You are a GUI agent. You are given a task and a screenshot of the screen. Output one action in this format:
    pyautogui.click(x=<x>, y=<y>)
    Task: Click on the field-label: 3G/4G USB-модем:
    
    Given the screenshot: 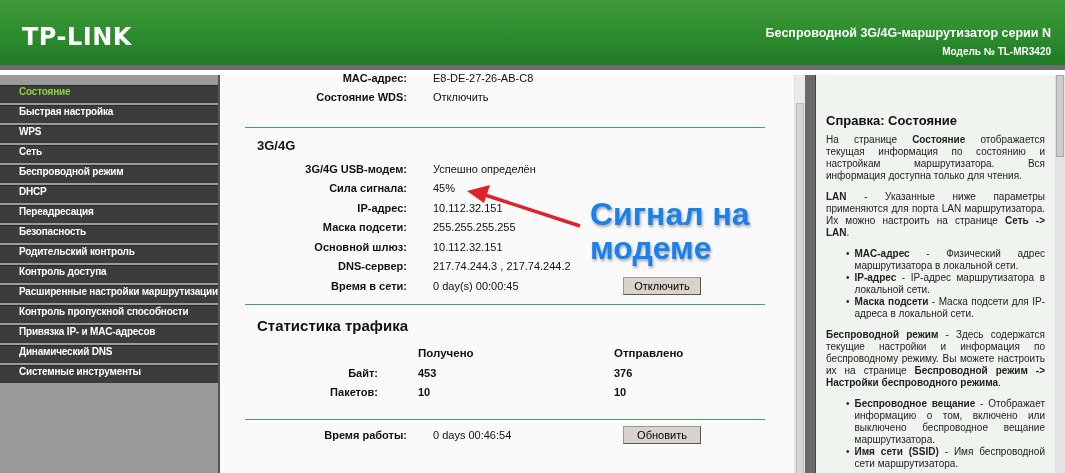 What is the action you would take?
    pyautogui.click(x=355, y=168)
    